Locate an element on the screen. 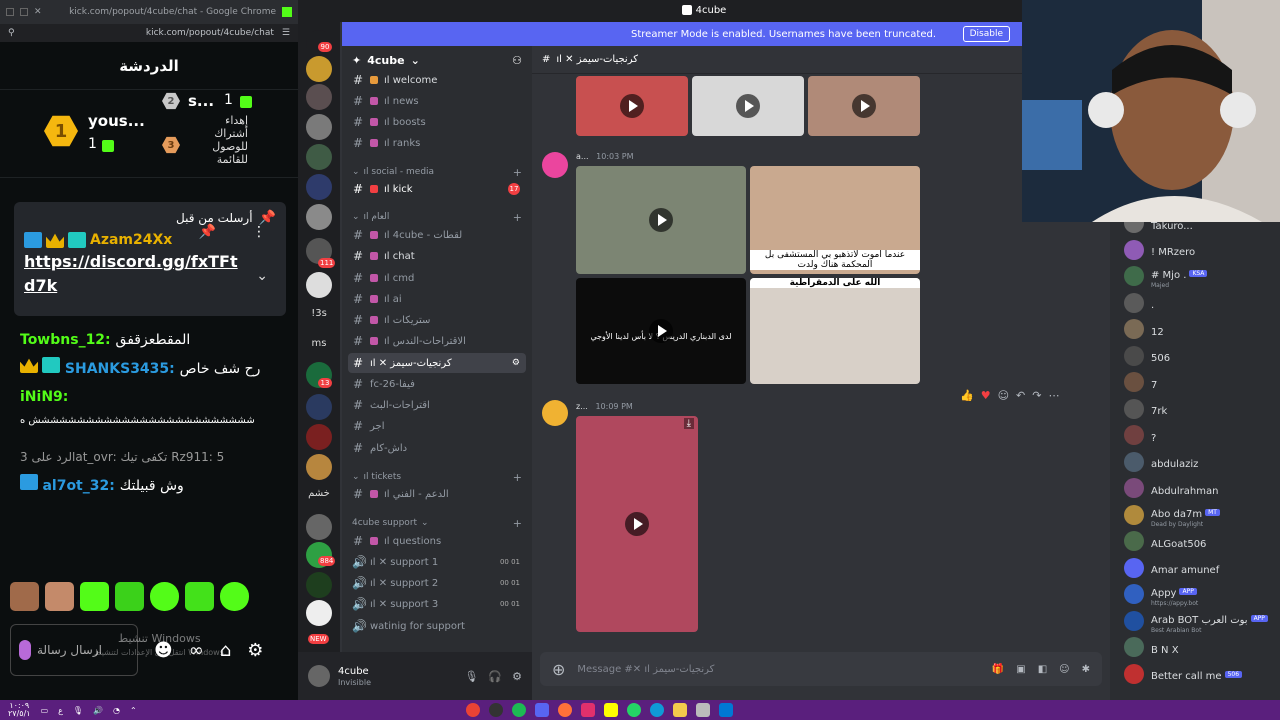  channel-settings-icon: ⚙ is located at coordinates (516, 363).